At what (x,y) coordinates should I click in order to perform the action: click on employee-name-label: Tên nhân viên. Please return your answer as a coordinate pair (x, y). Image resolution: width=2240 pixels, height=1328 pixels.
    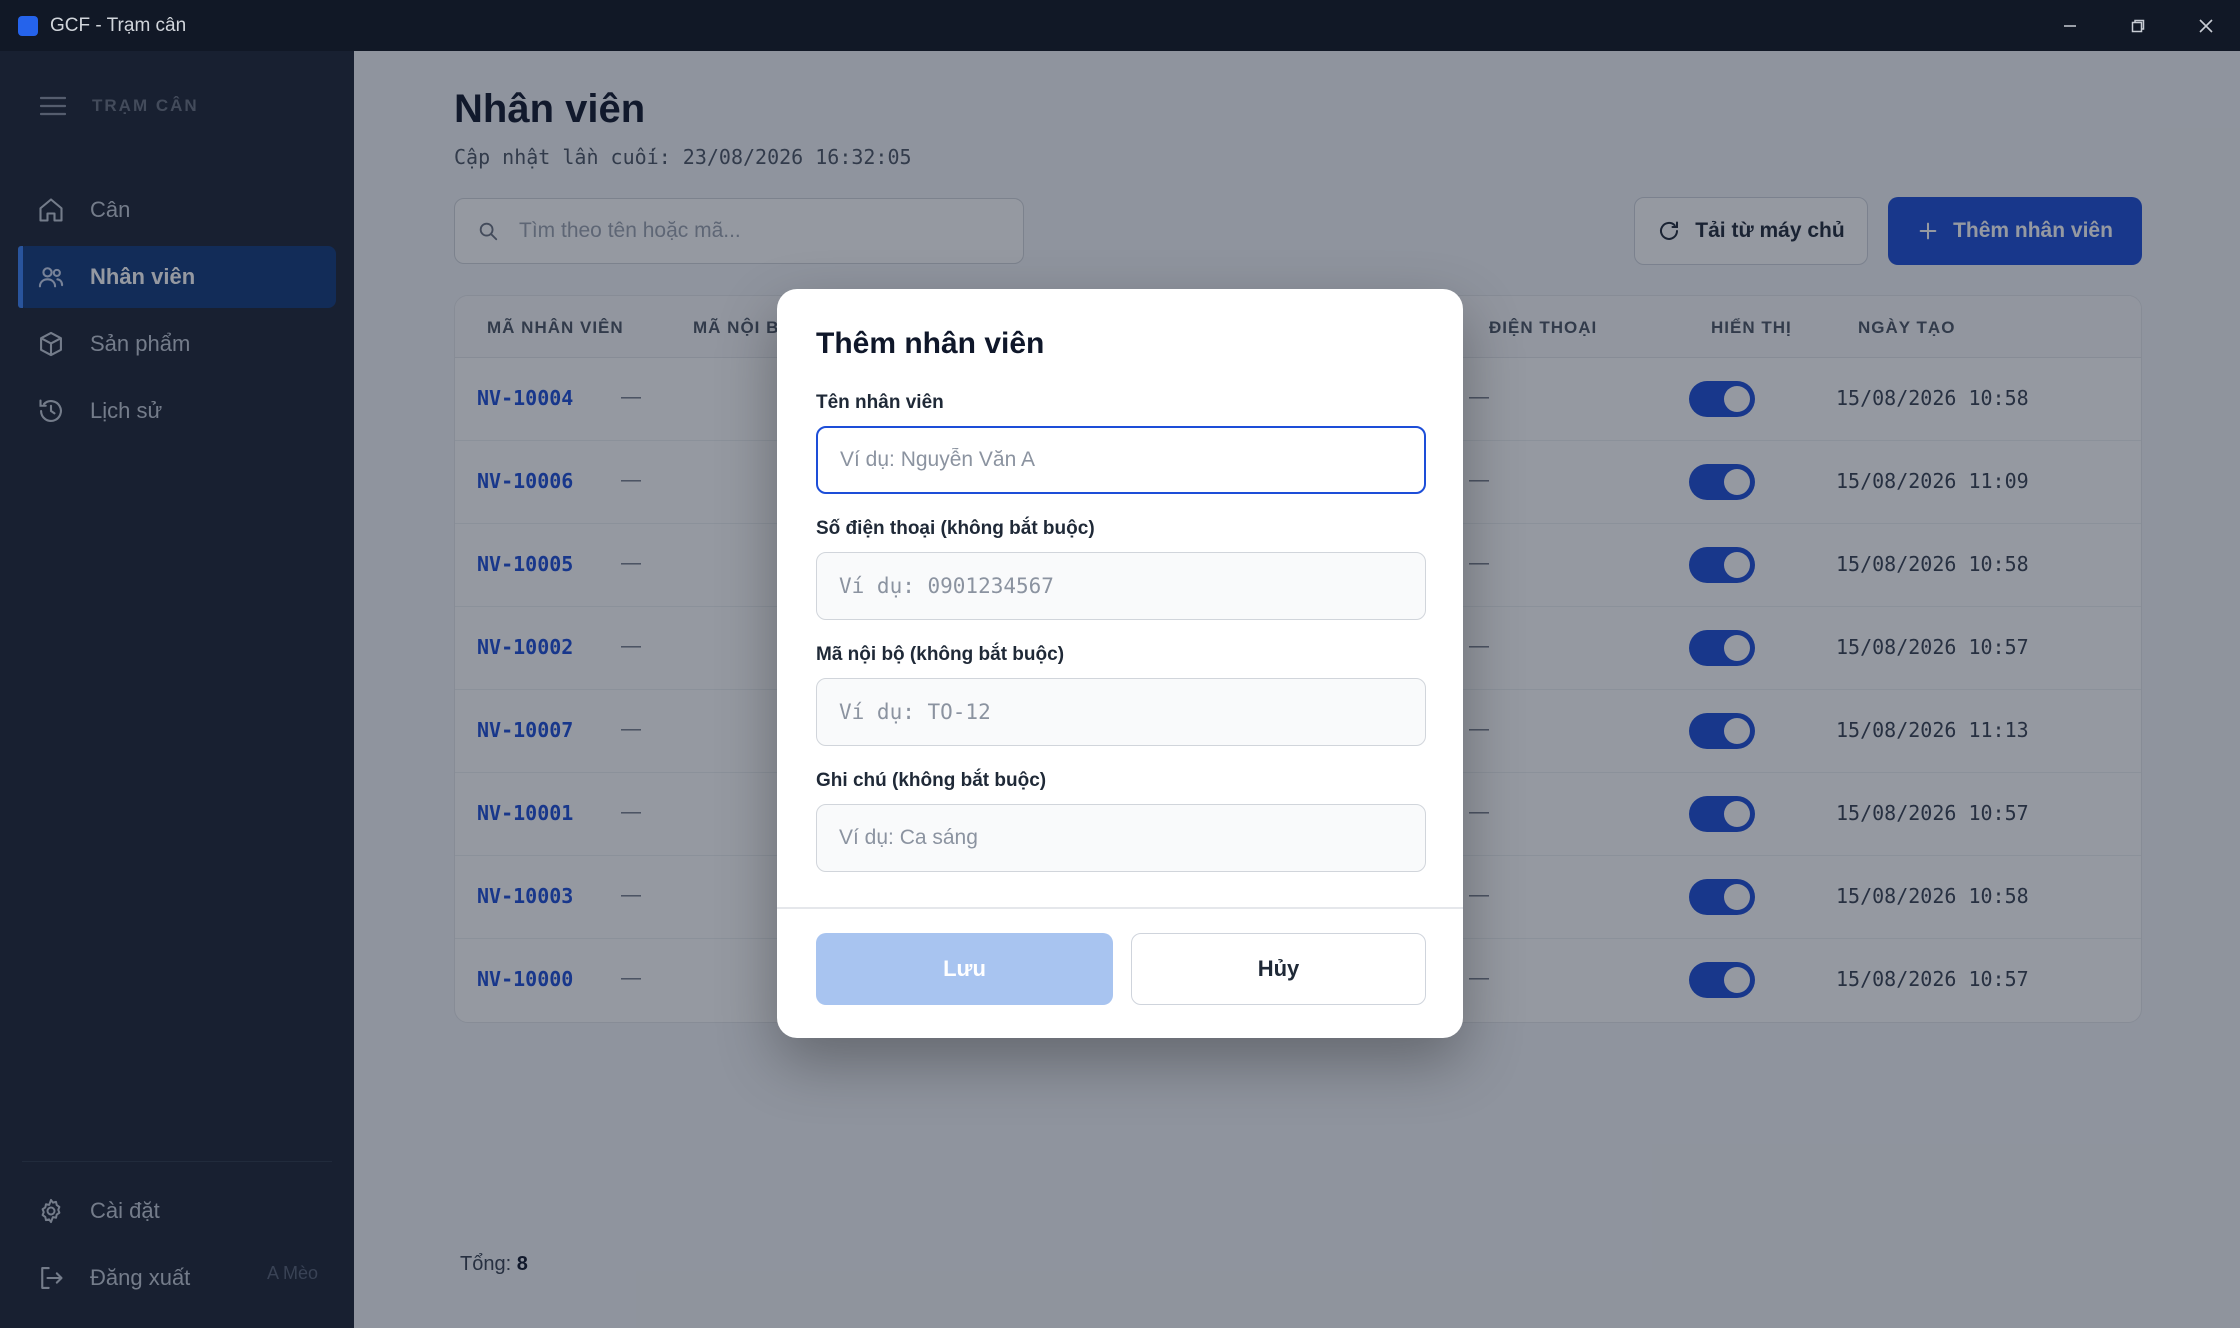
    Looking at the image, I should click on (880, 402).